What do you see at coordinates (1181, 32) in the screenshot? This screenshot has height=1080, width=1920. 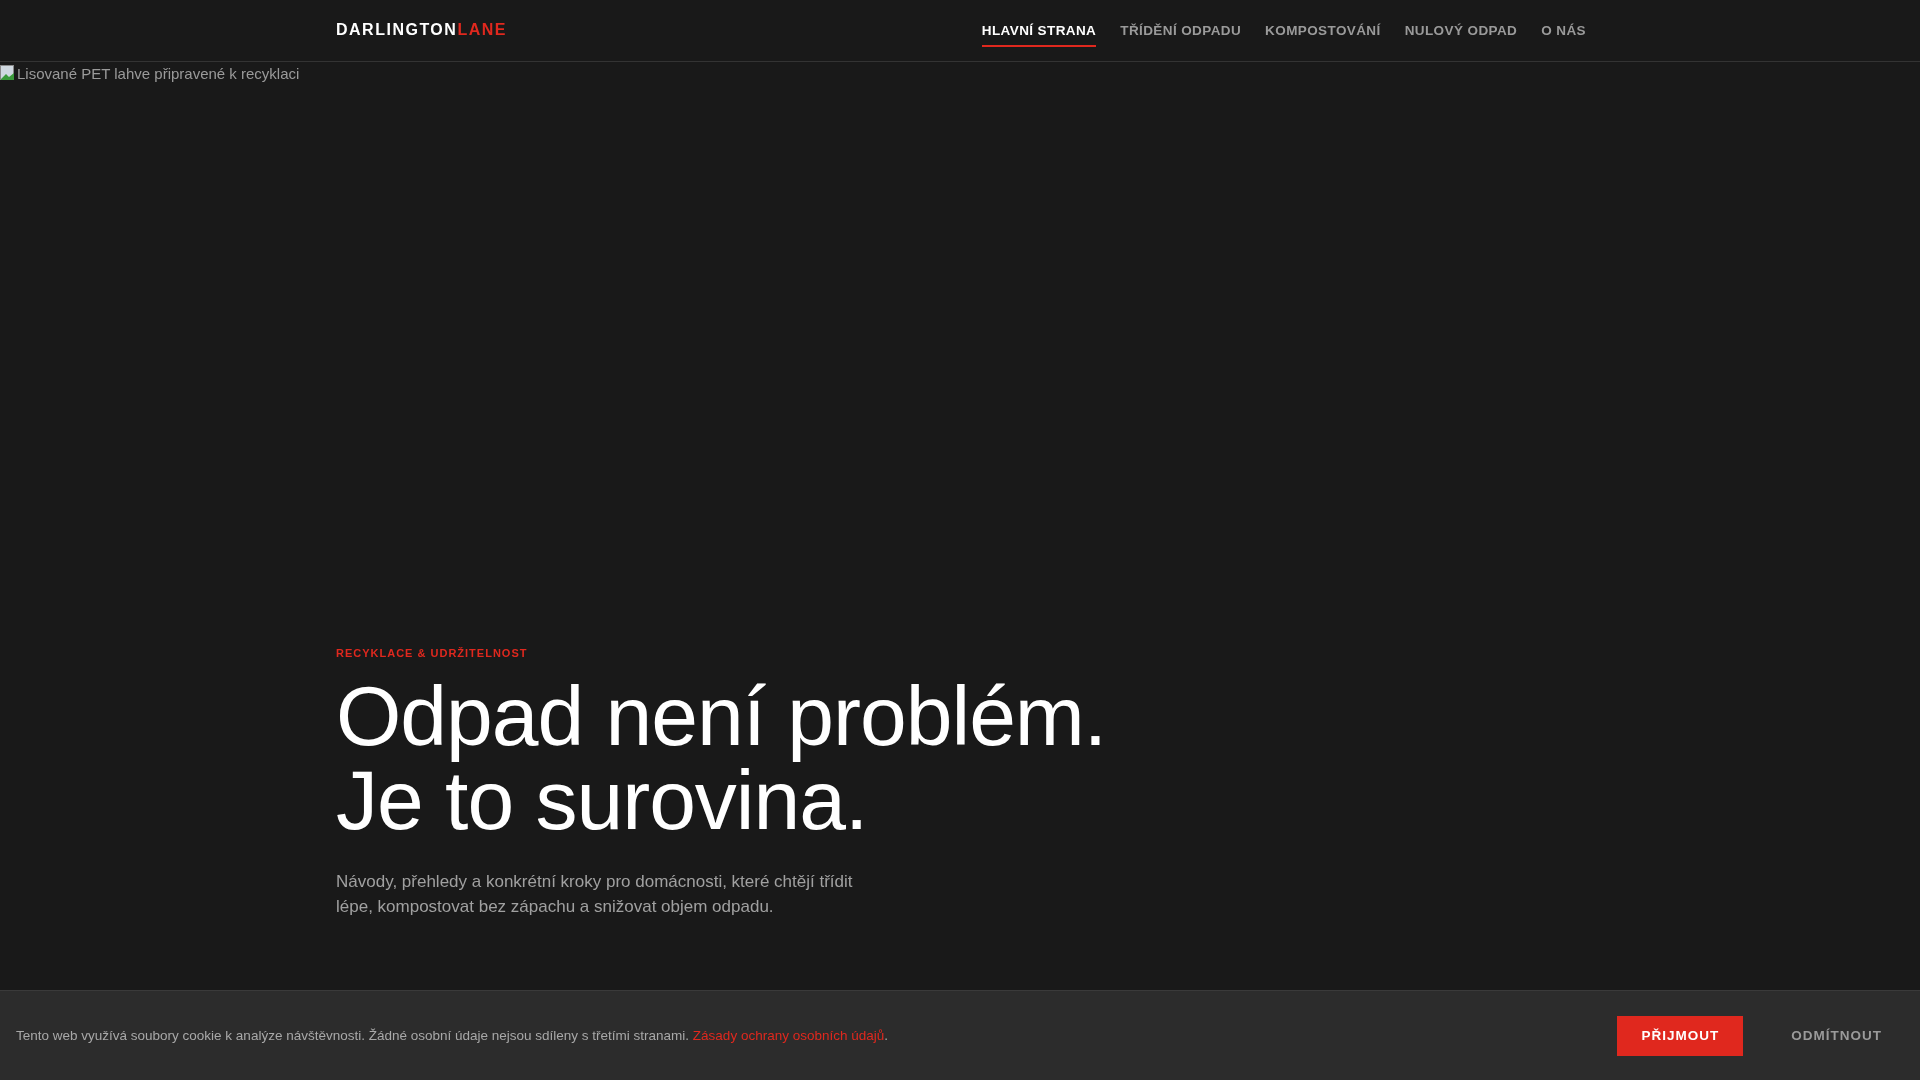 I see `nav-link: TŘÍDĚNÍ ODPADU` at bounding box center [1181, 32].